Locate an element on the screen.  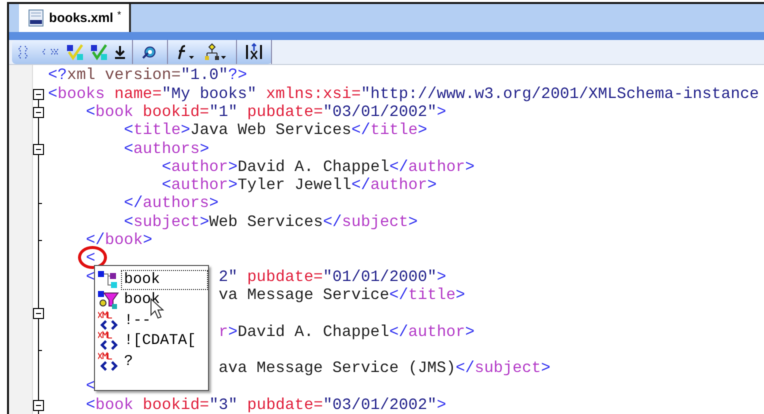
hierarchy-icon is located at coordinates (216, 52).